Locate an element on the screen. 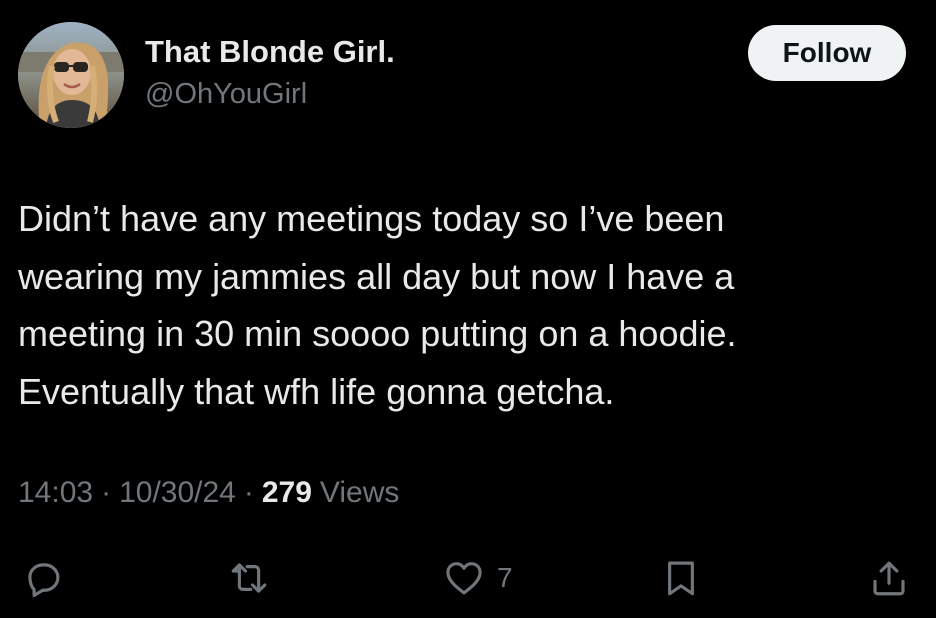  like-count: 7 is located at coordinates (505, 577).